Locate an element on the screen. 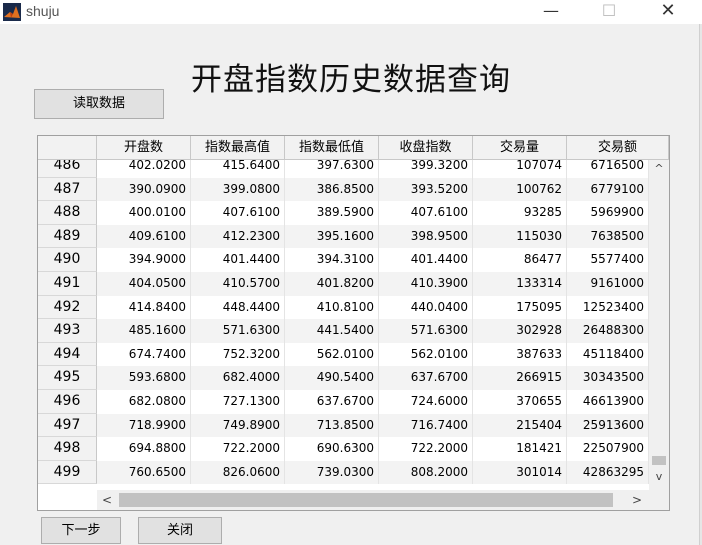  row-header: 491 is located at coordinates (67, 284).